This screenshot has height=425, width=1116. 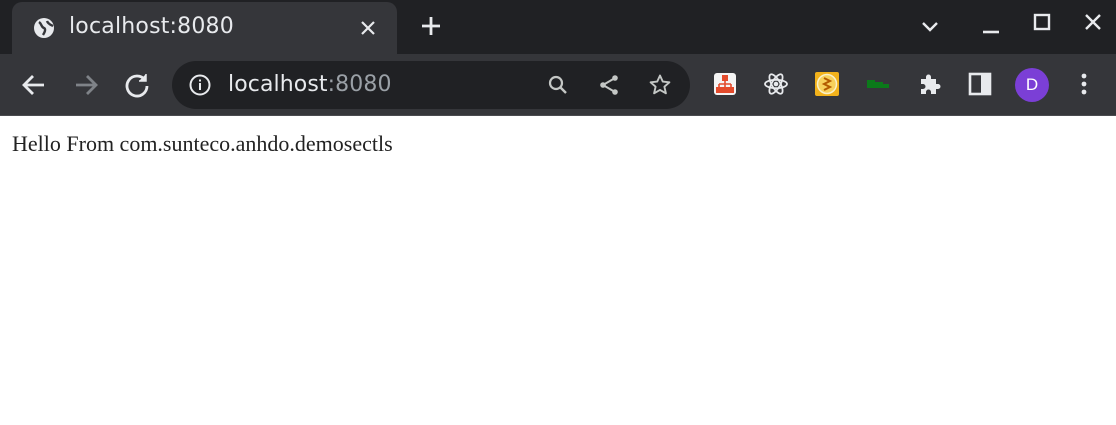 I want to click on side-panel-icon, so click(x=980, y=84).